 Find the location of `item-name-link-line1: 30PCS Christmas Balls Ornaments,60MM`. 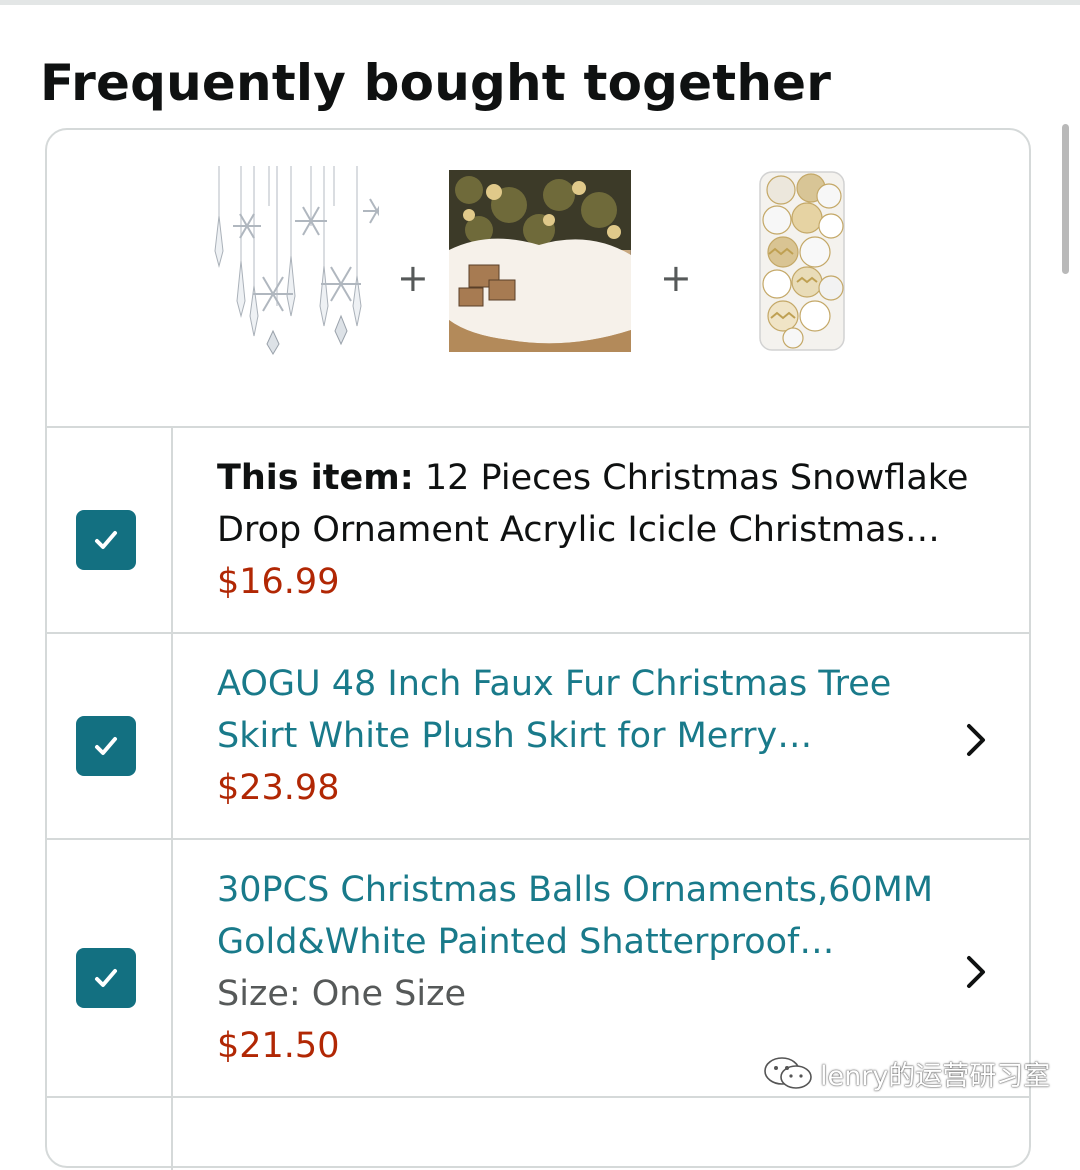

item-name-link-line1: 30PCS Christmas Balls Ornaments,60MM is located at coordinates (597, 890).